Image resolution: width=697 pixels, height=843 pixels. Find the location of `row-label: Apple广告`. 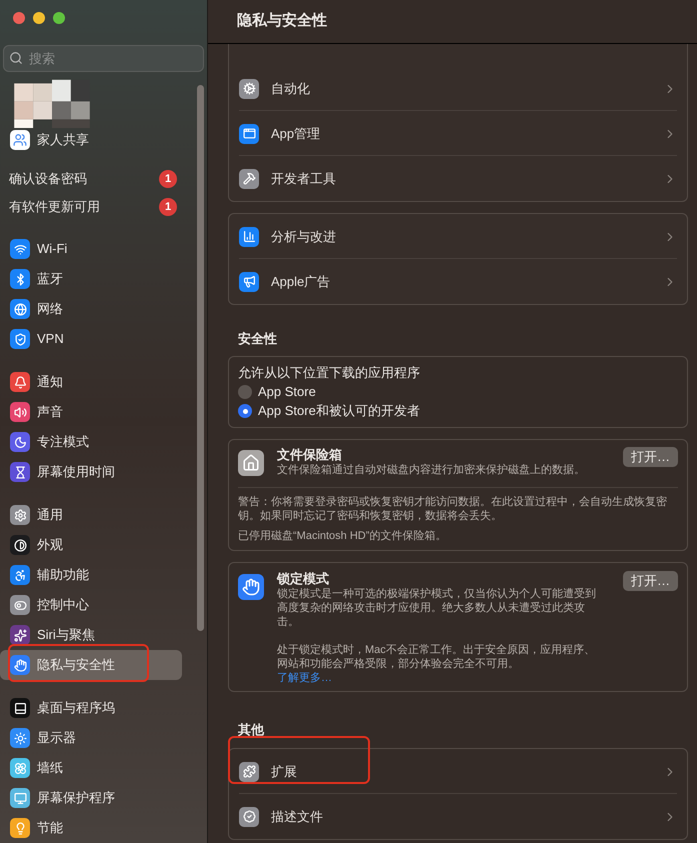

row-label: Apple广告 is located at coordinates (300, 281).